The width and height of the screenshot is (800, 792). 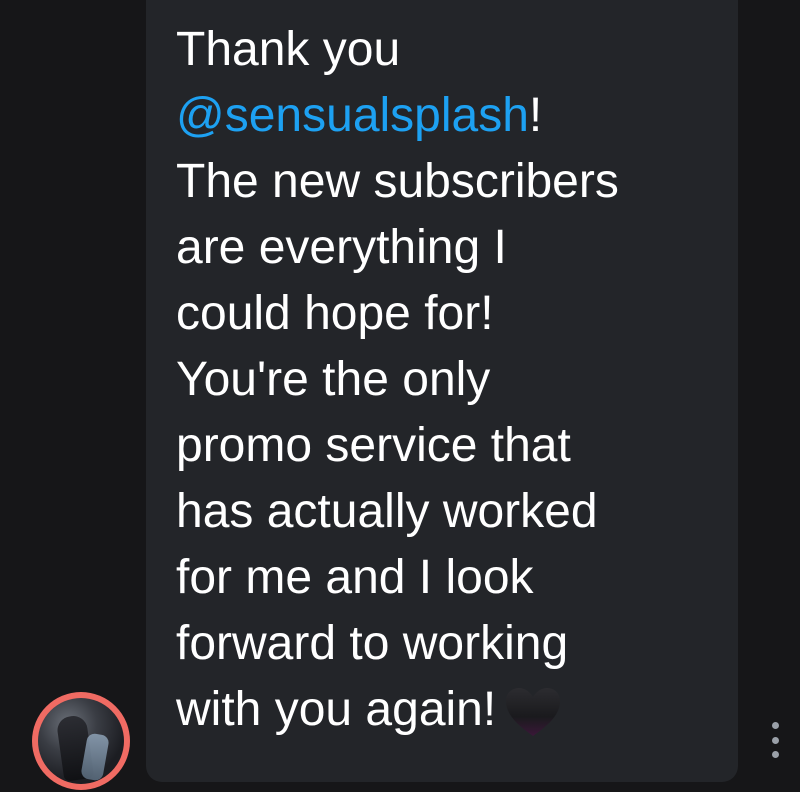 I want to click on mention-suffix: !, so click(x=535, y=115).